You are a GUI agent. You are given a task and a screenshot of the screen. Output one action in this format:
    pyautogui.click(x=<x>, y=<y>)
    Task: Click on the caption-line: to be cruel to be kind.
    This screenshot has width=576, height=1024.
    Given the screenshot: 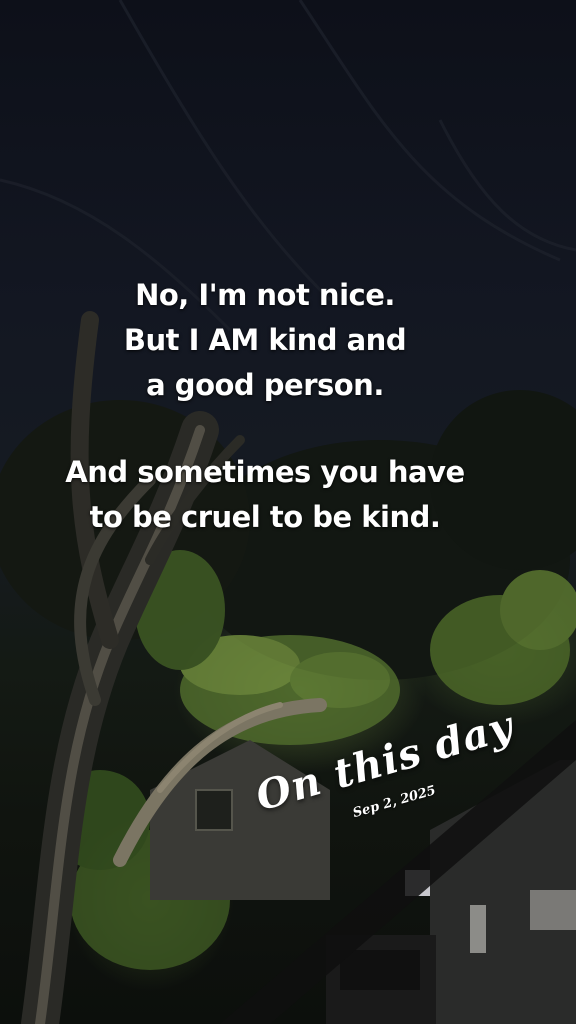 What is the action you would take?
    pyautogui.click(x=265, y=517)
    